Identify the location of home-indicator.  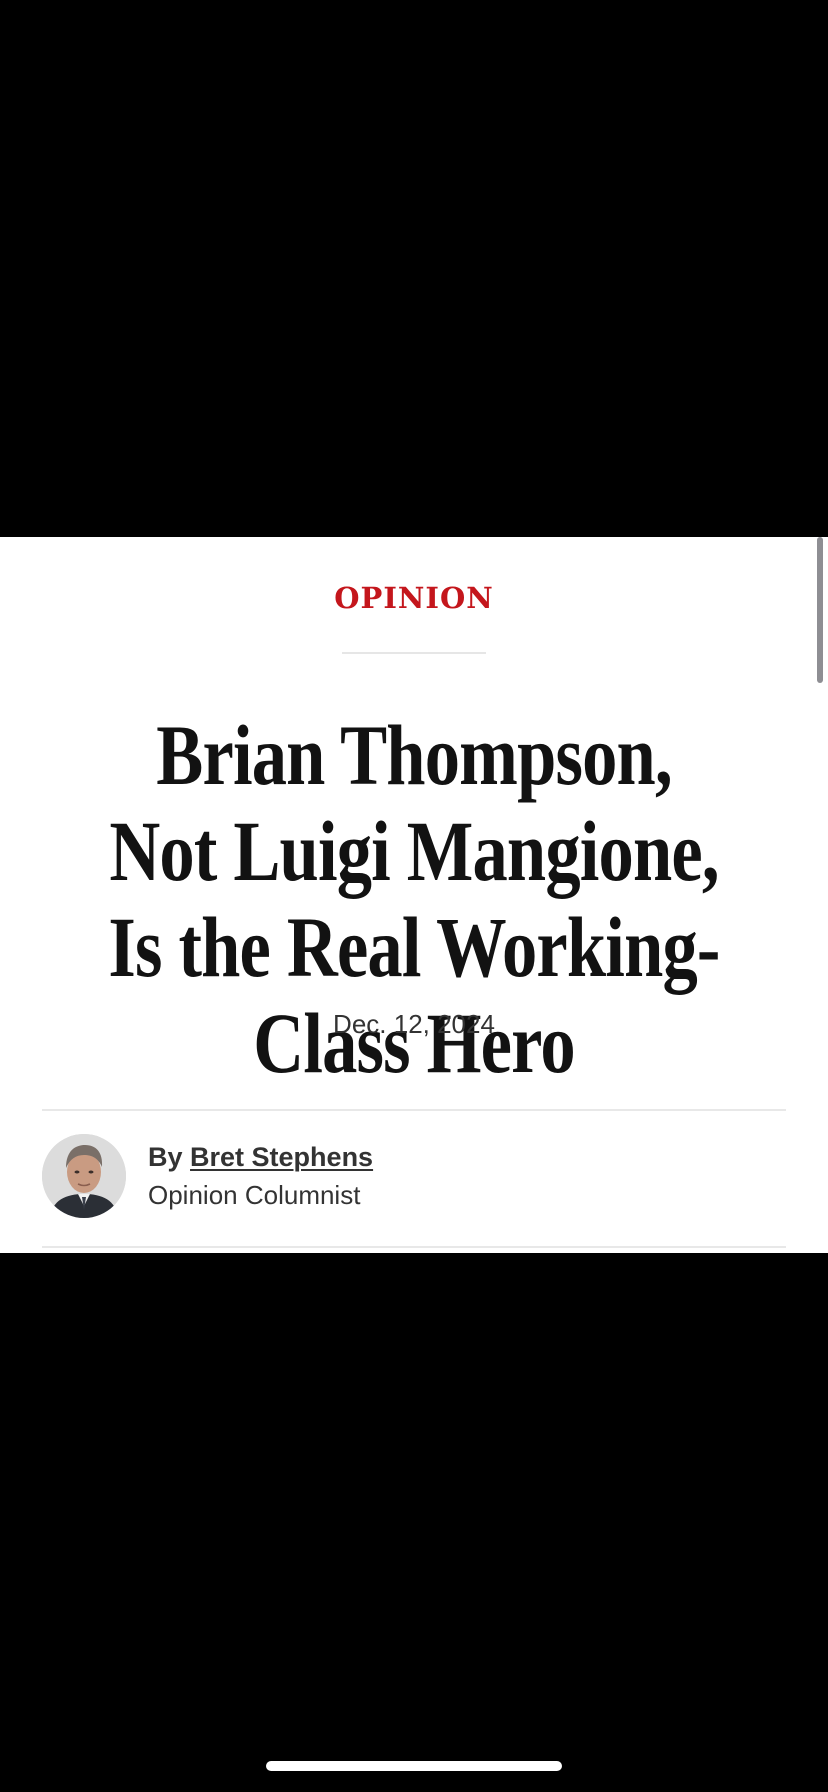
(414, 1766).